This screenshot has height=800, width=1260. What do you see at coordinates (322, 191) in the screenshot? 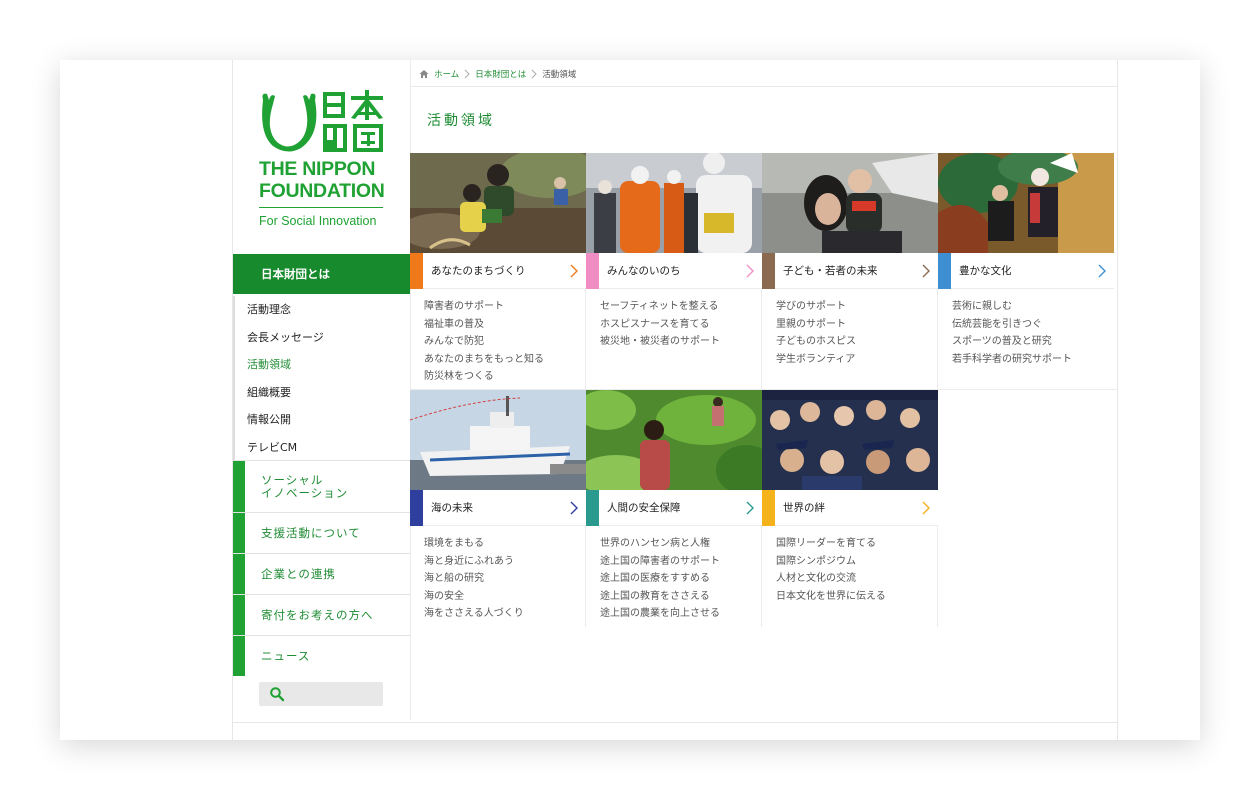
I see `logo-line-2: FOUNDATION` at bounding box center [322, 191].